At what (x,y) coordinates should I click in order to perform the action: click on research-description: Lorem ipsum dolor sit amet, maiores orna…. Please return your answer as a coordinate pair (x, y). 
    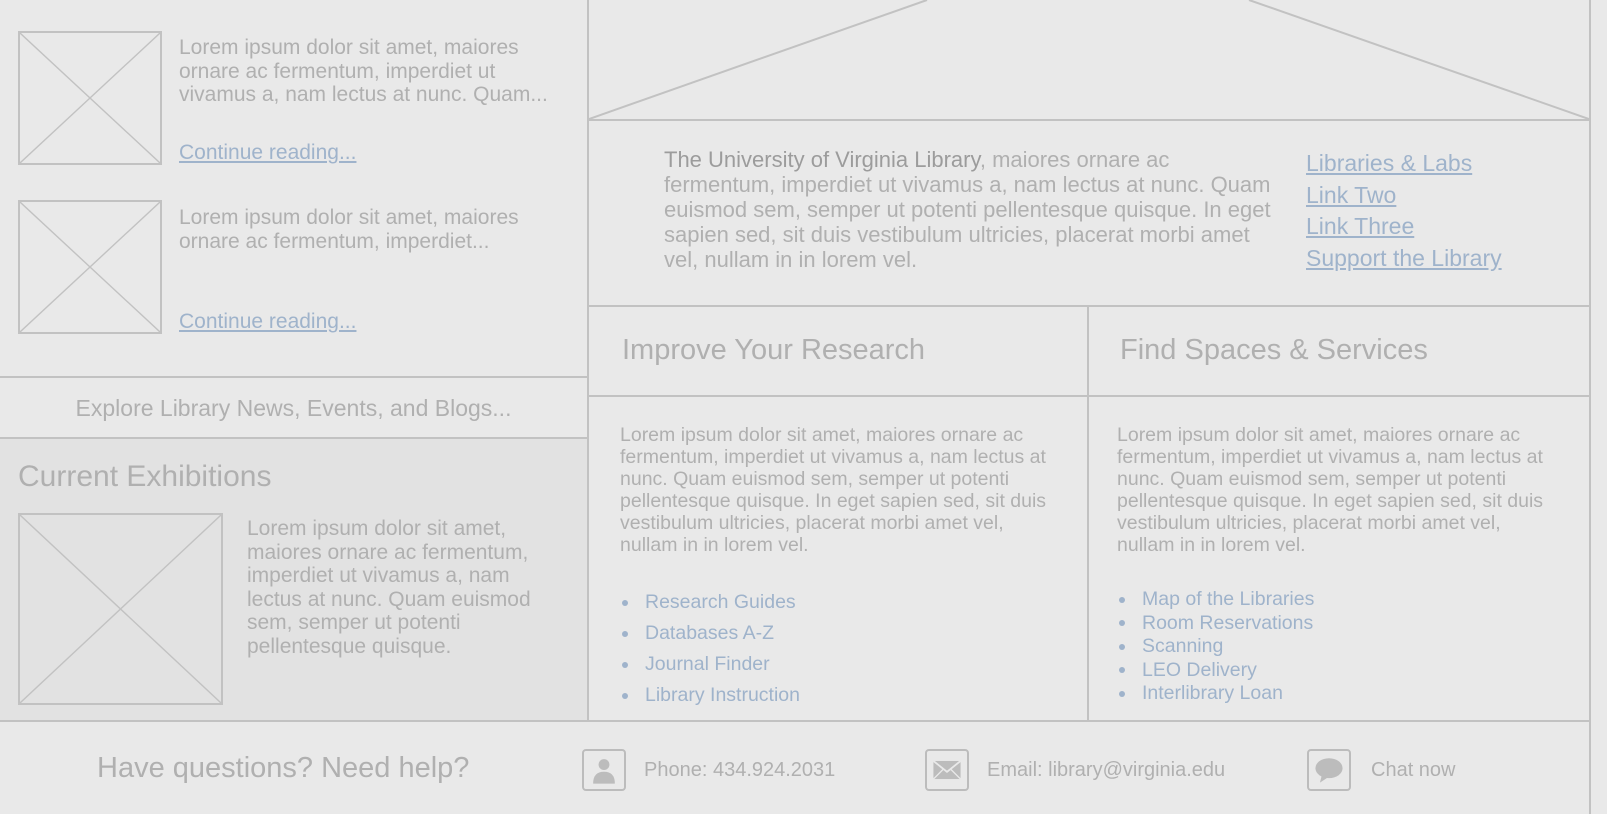
    Looking at the image, I should click on (833, 490).